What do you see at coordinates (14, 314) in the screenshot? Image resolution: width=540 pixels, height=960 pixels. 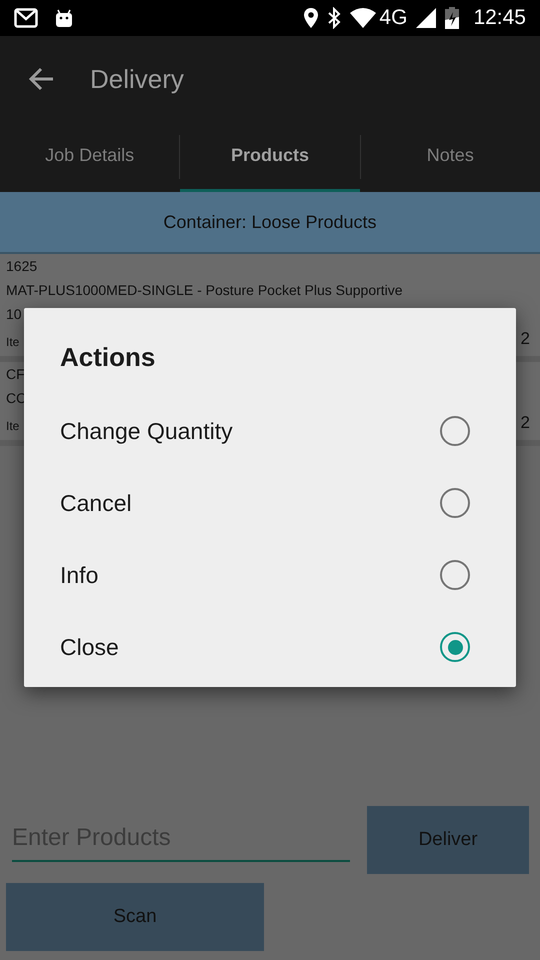 I see `product-text: 10` at bounding box center [14, 314].